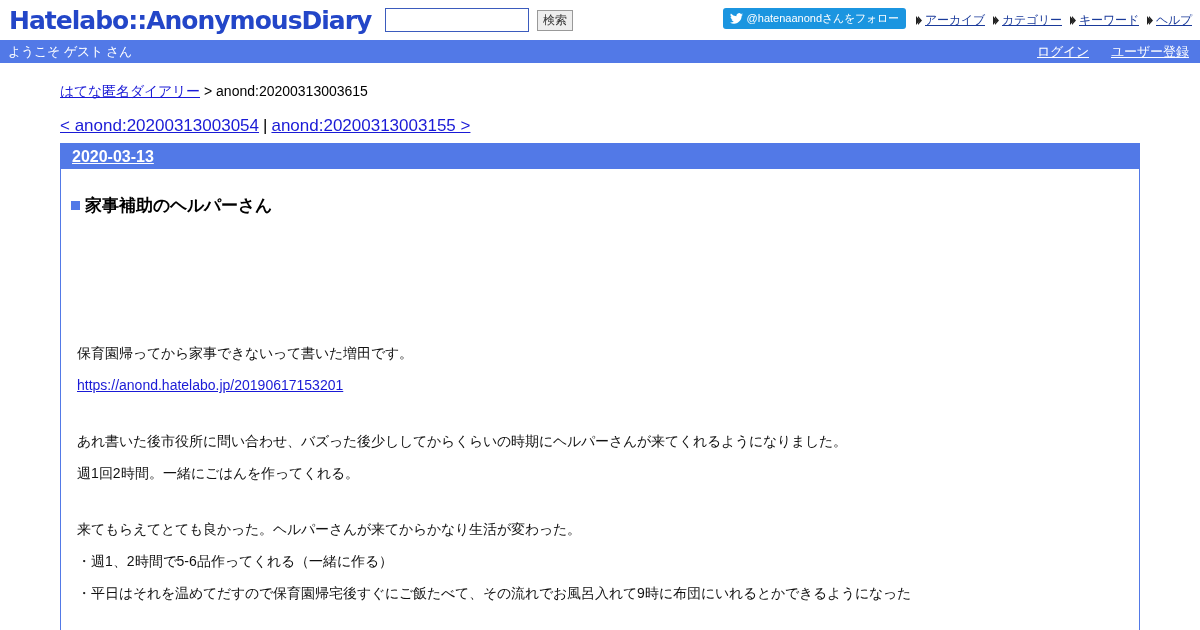 This screenshot has width=1200, height=630. What do you see at coordinates (736, 18) in the screenshot?
I see `bird-icon` at bounding box center [736, 18].